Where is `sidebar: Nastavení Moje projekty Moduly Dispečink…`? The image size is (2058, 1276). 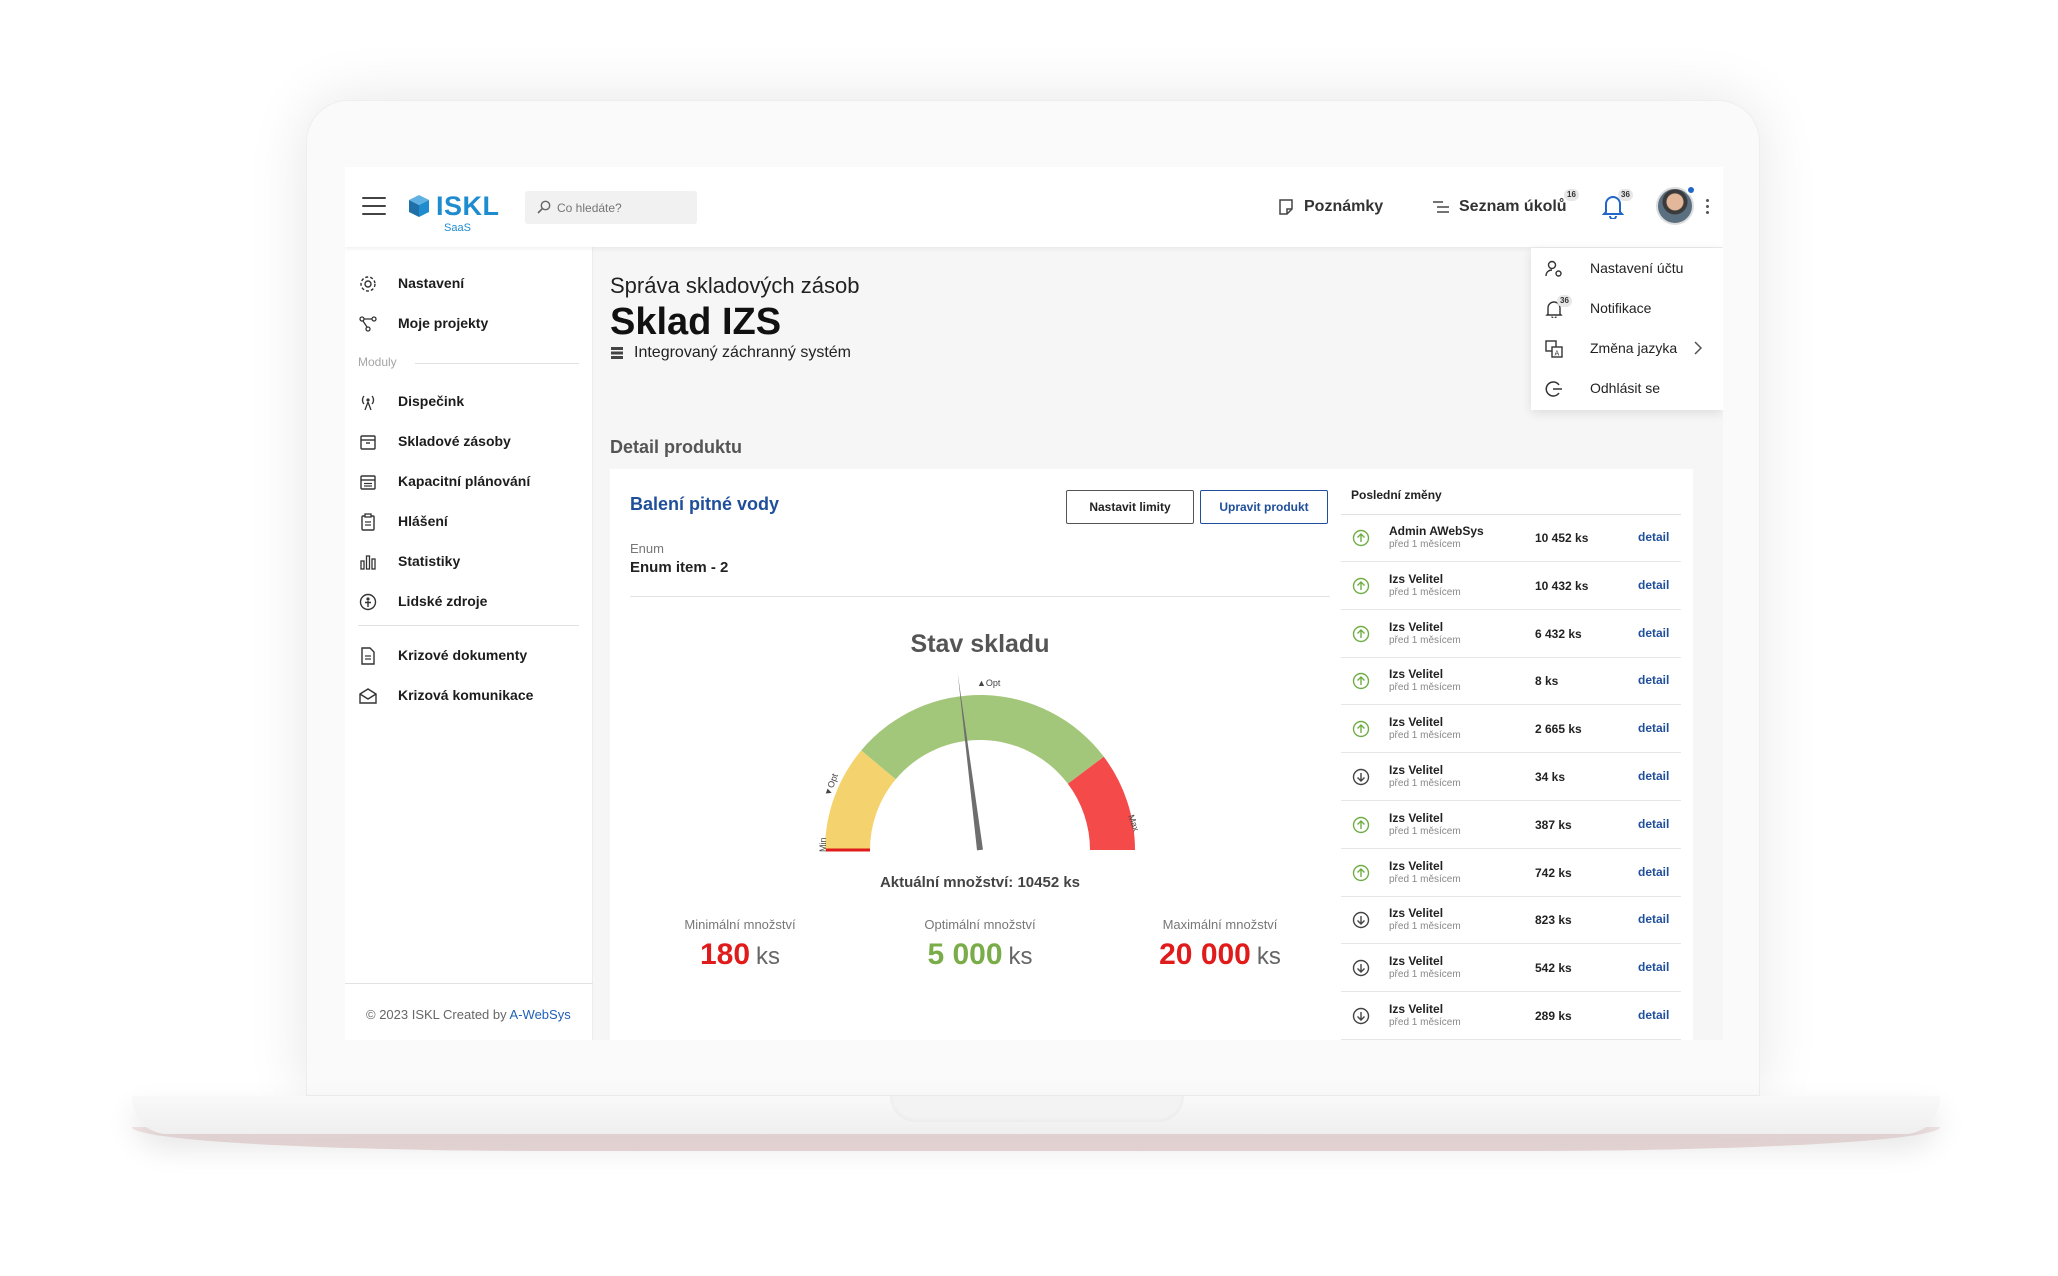 sidebar: Nastavení Moje projekty Moduly Dispečink… is located at coordinates (469, 643).